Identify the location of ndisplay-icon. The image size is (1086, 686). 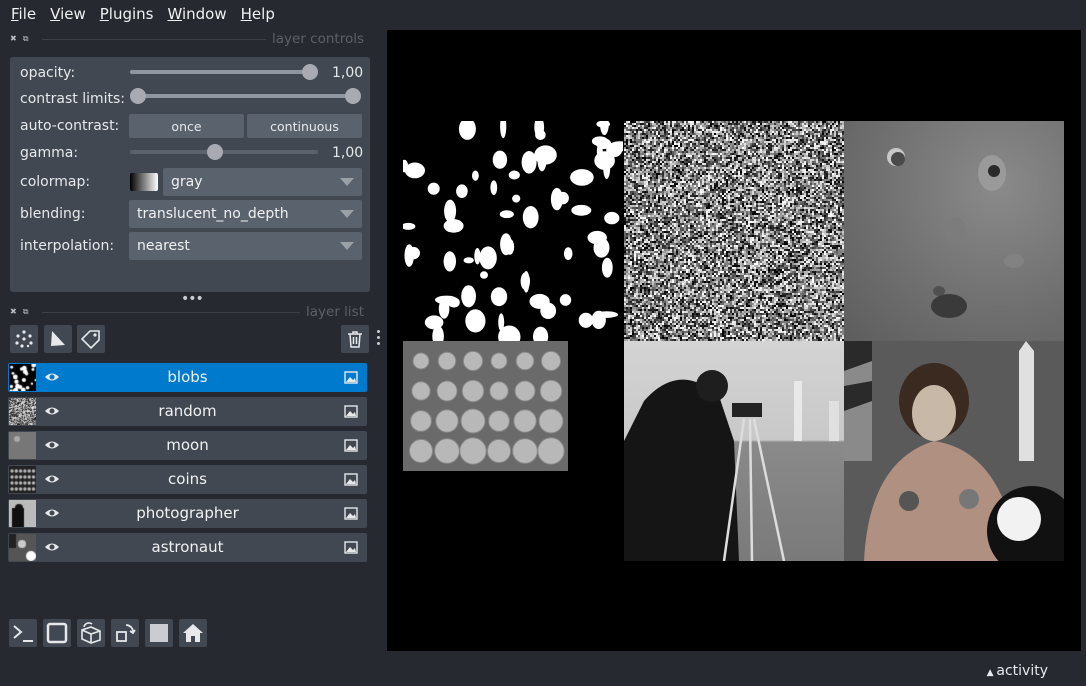
(57, 633).